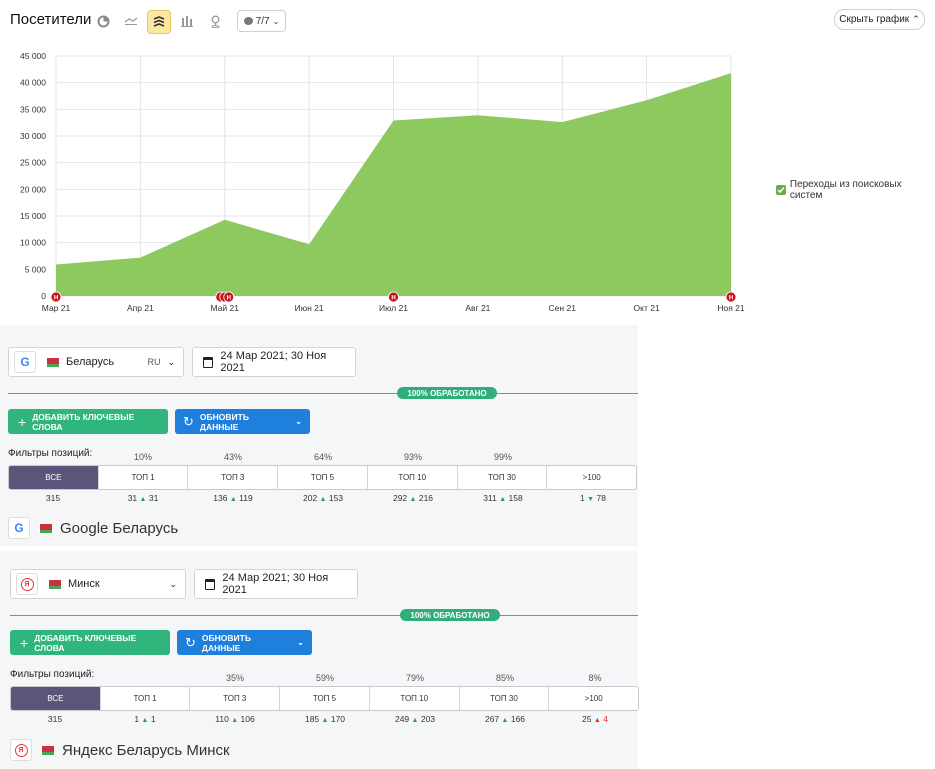 This screenshot has height=769, width=935. I want to click on pct-over100, so click(593, 457).